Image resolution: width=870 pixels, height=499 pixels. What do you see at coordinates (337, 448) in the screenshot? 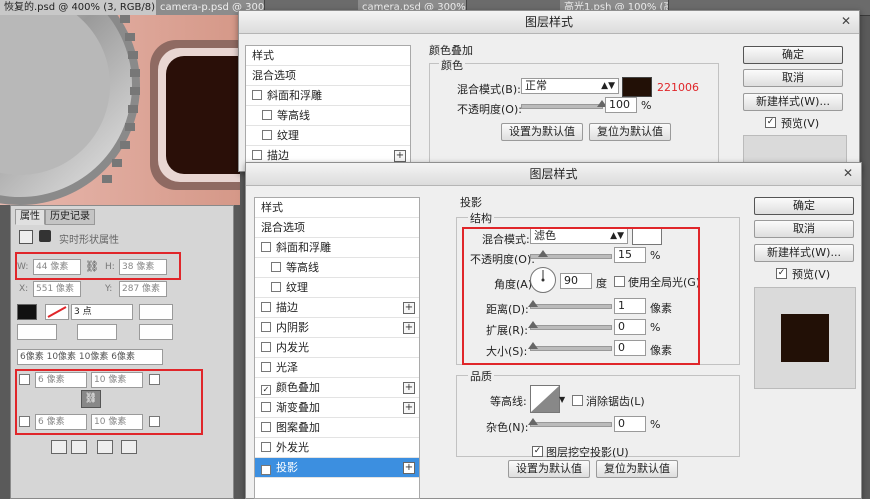
I see `style-item: 外发光` at bounding box center [337, 448].